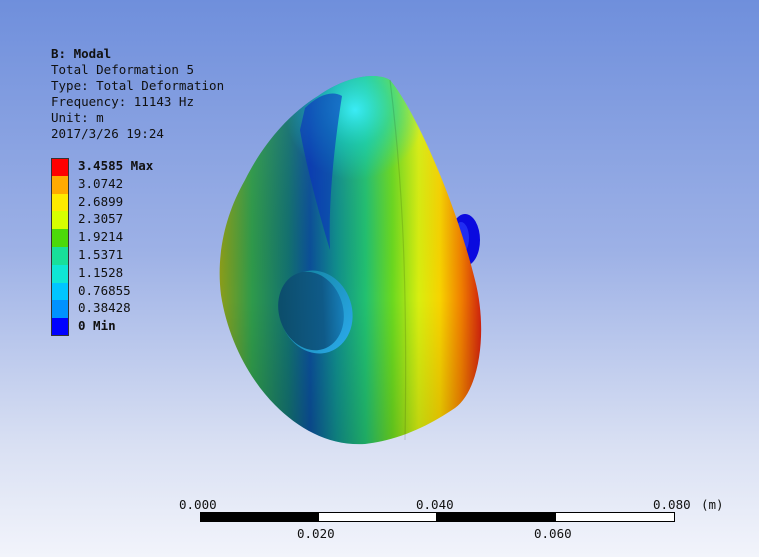 Image resolution: width=759 pixels, height=557 pixels. What do you see at coordinates (712, 504) in the screenshot?
I see `scale-unit: (m)` at bounding box center [712, 504].